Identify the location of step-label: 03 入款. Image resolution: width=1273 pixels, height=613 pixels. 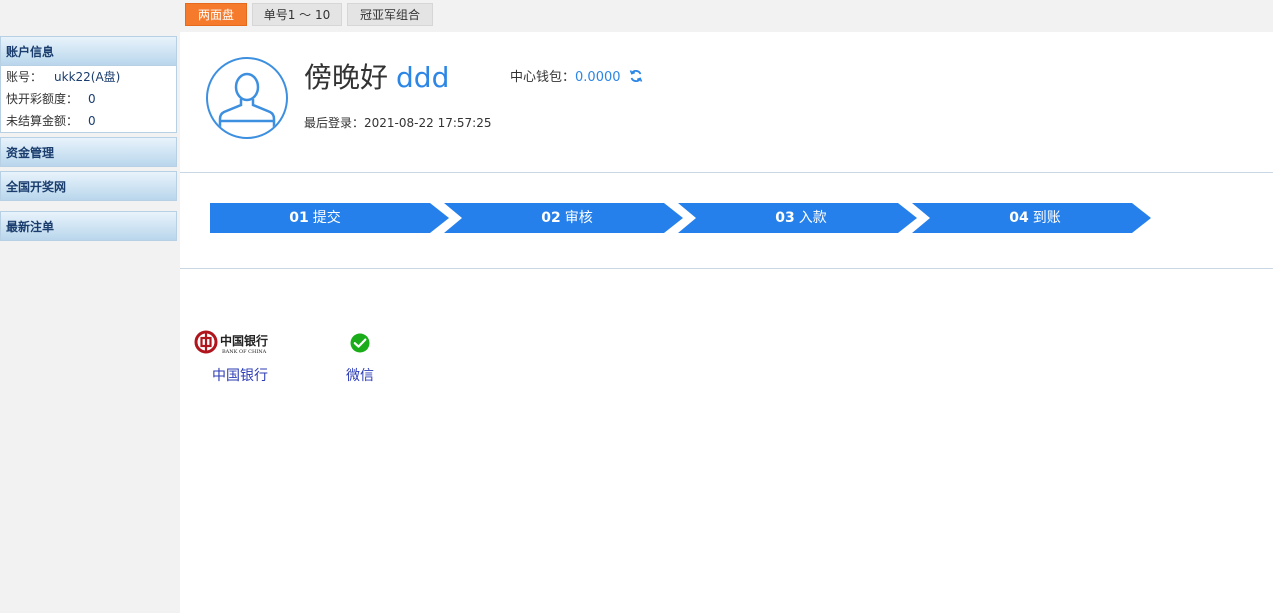
(801, 218).